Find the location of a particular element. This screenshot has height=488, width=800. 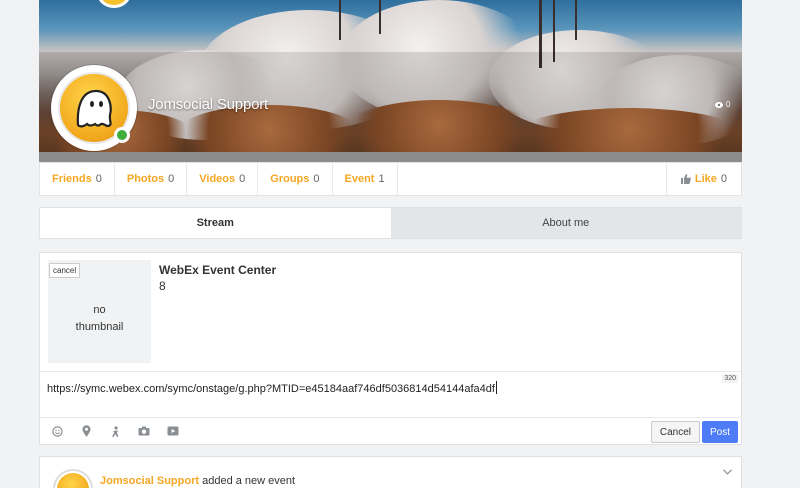

site-logo-icon is located at coordinates (114, 4).